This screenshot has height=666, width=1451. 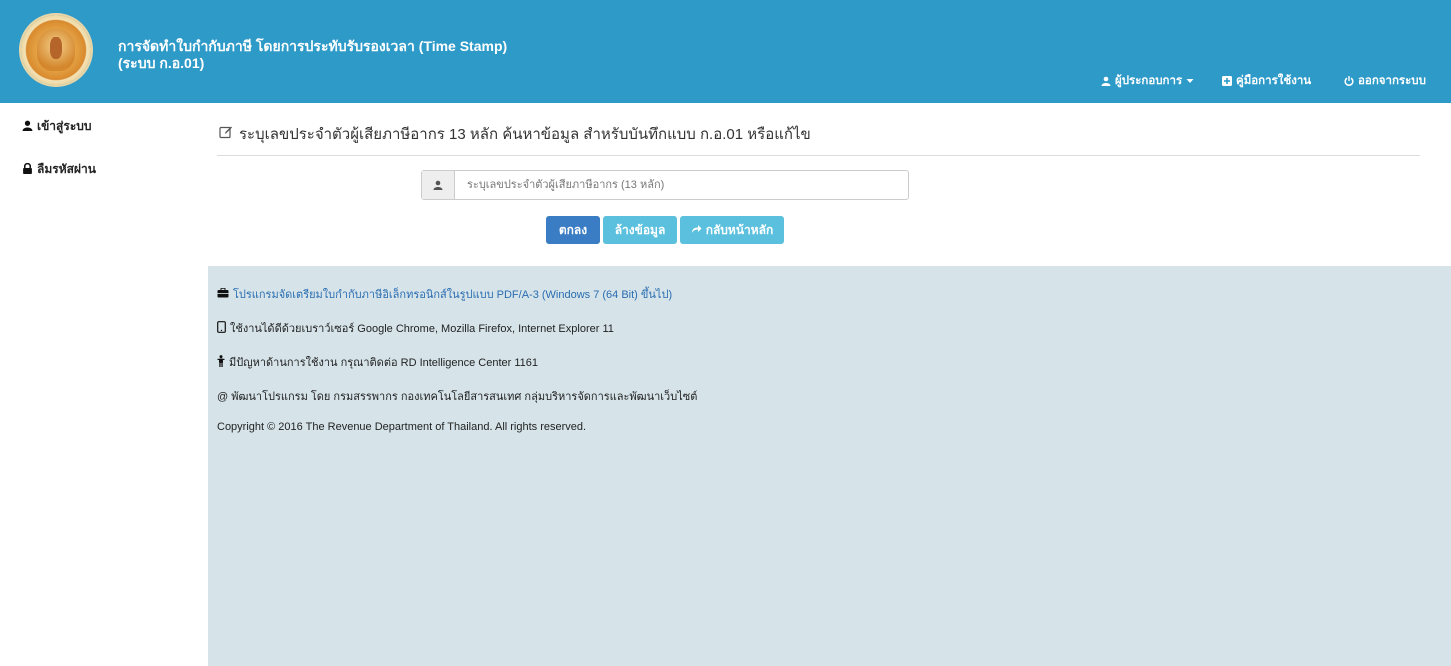 I want to click on clear-button-label: ล้างข้อมูล, so click(x=640, y=229).